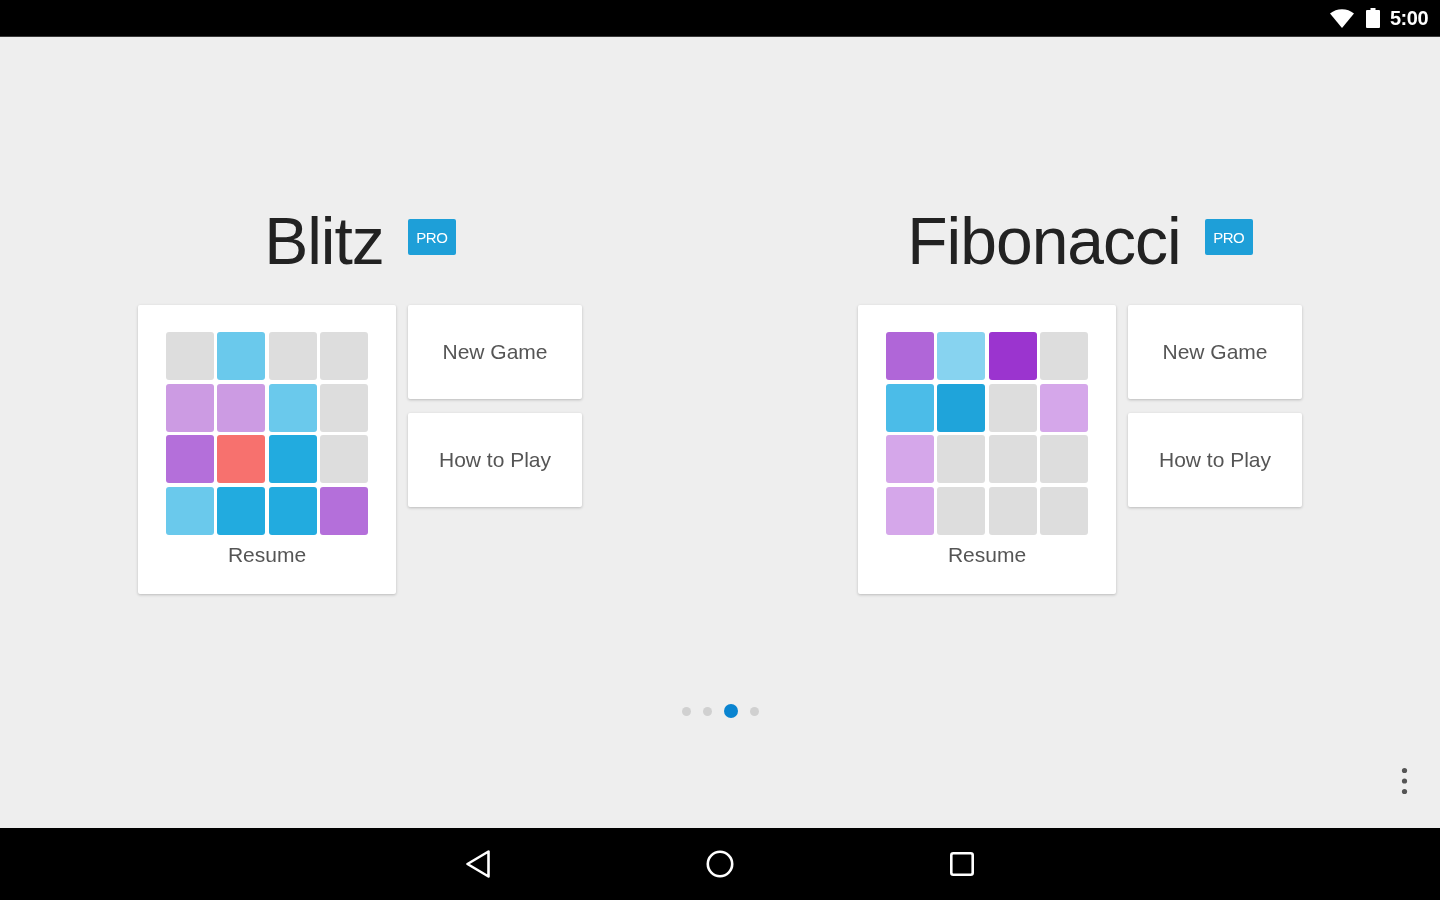  Describe the element at coordinates (1044, 241) in the screenshot. I see `game-title: Fibonacci` at that location.